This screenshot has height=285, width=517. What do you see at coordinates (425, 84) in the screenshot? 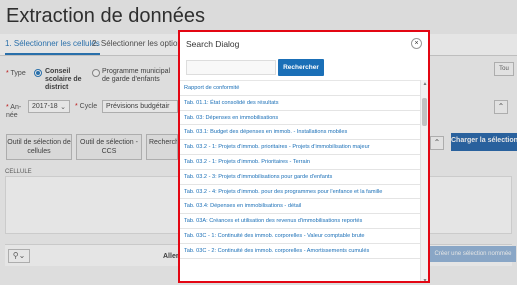
I see `scroll-up-icon: ▲` at bounding box center [425, 84].